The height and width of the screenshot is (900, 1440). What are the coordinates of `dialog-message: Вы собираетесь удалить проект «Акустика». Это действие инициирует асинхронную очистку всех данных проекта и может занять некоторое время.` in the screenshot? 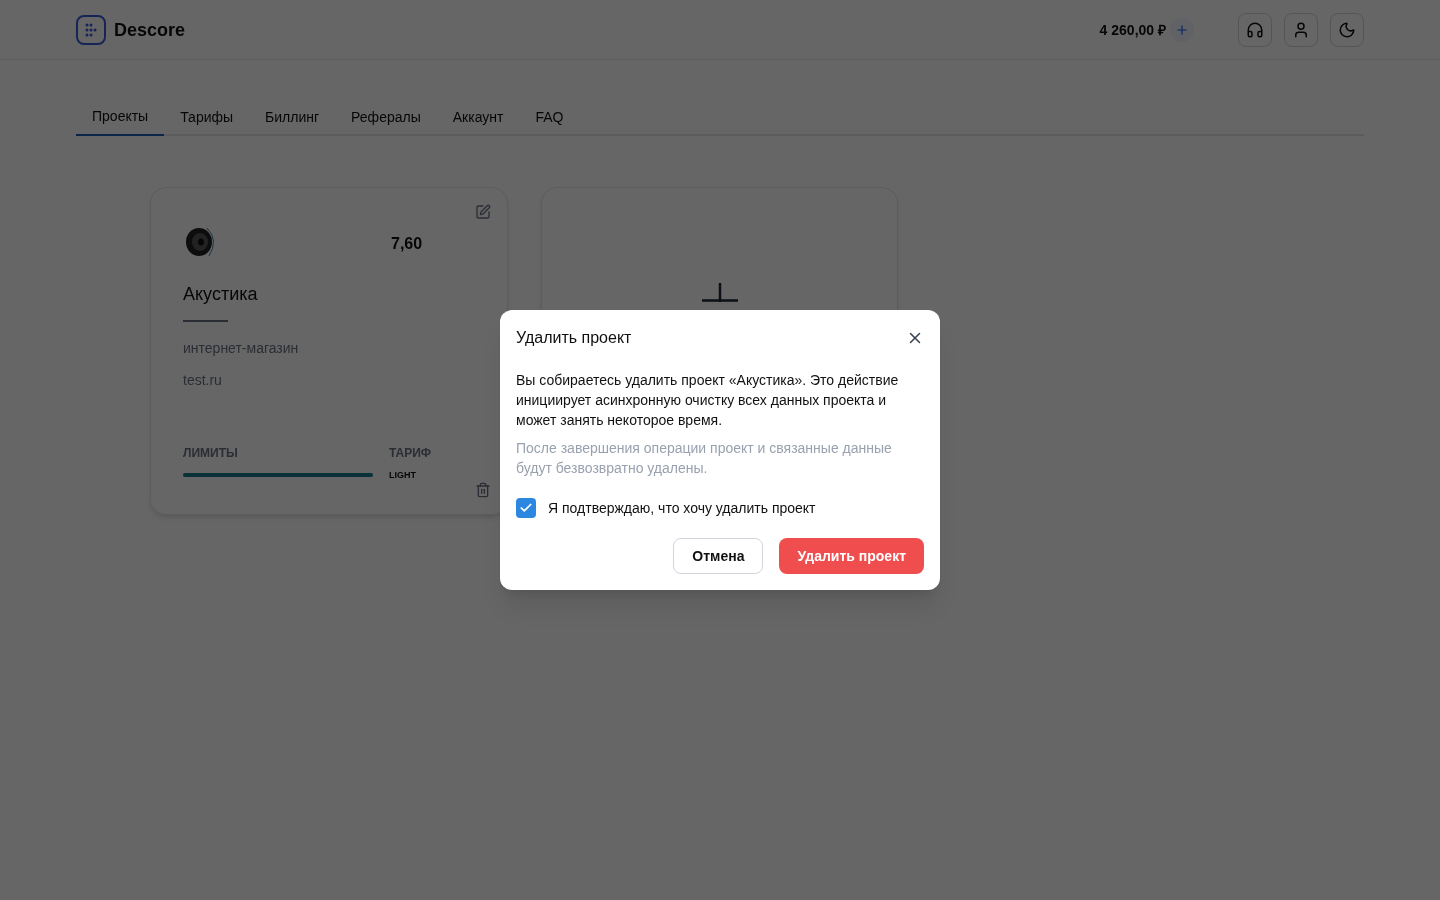 It's located at (708, 400).